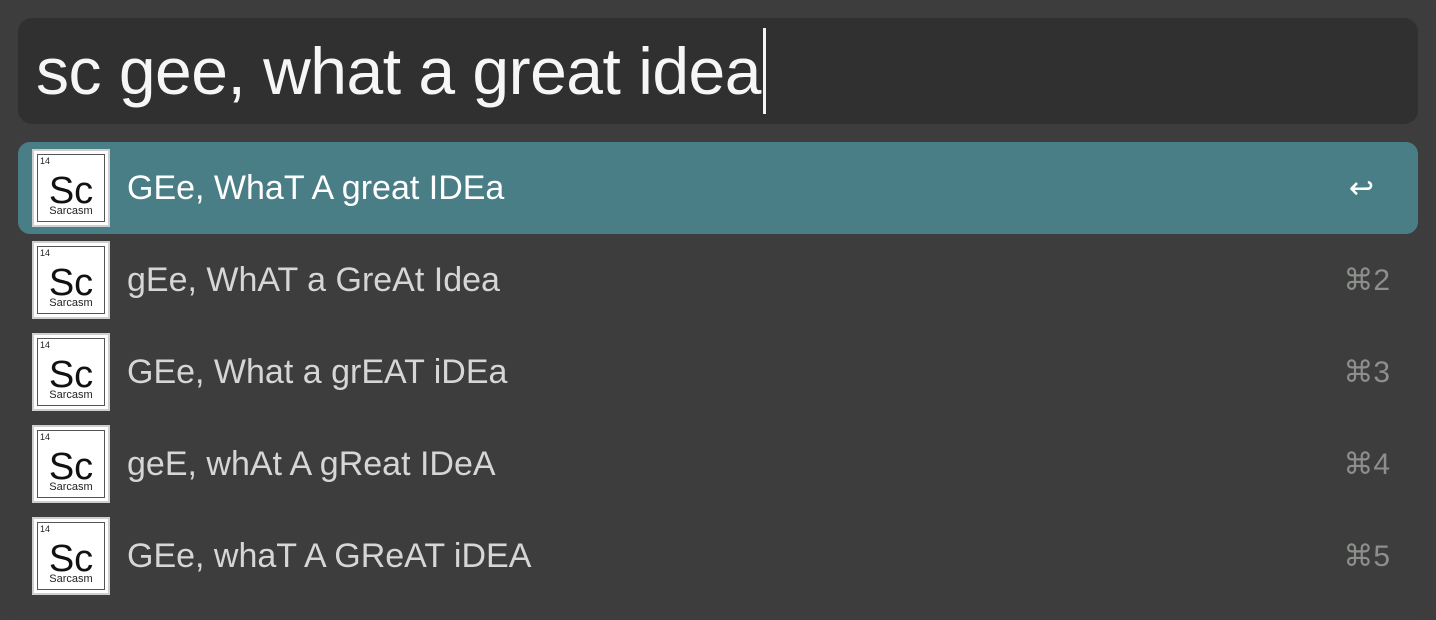  What do you see at coordinates (1366, 372) in the screenshot?
I see `shortcut-hint: ⌘3` at bounding box center [1366, 372].